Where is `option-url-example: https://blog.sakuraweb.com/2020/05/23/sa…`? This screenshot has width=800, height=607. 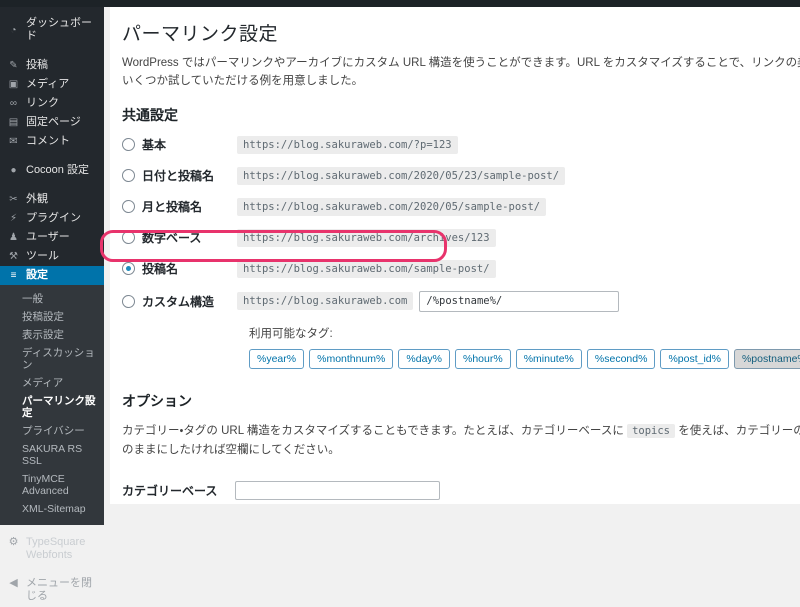
option-url-example: https://blog.sakuraweb.com/2020/05/23/sa… is located at coordinates (401, 175).